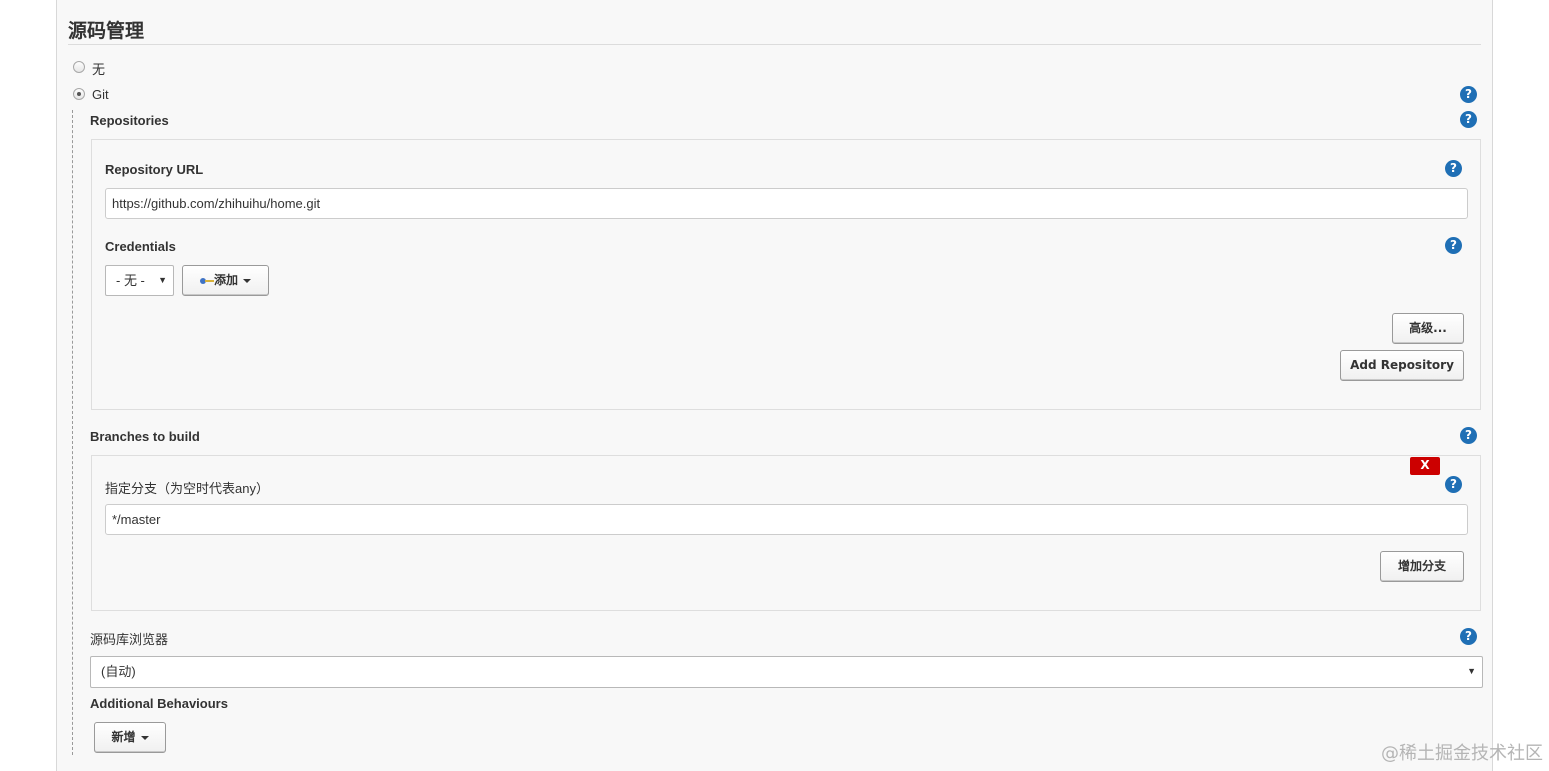 This screenshot has height=771, width=1549. What do you see at coordinates (1468, 94) in the screenshot?
I see `git-help-icon: ?` at bounding box center [1468, 94].